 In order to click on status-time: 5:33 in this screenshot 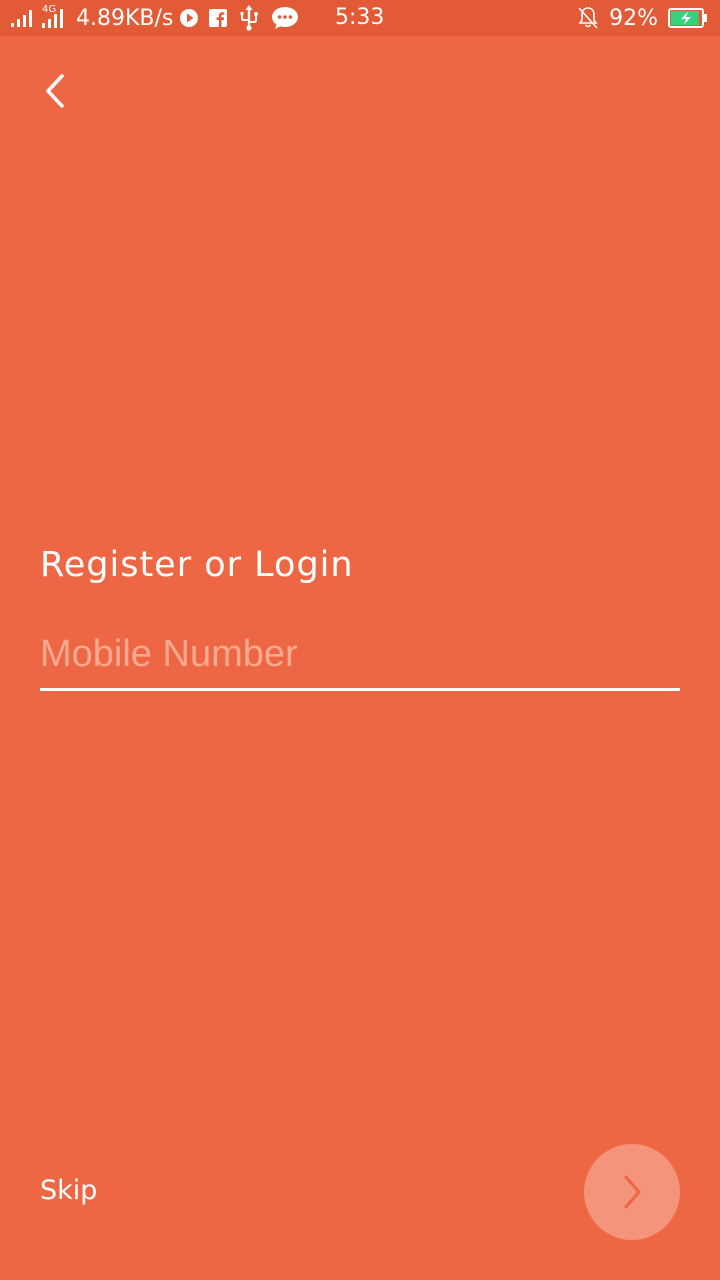, I will do `click(360, 17)`.